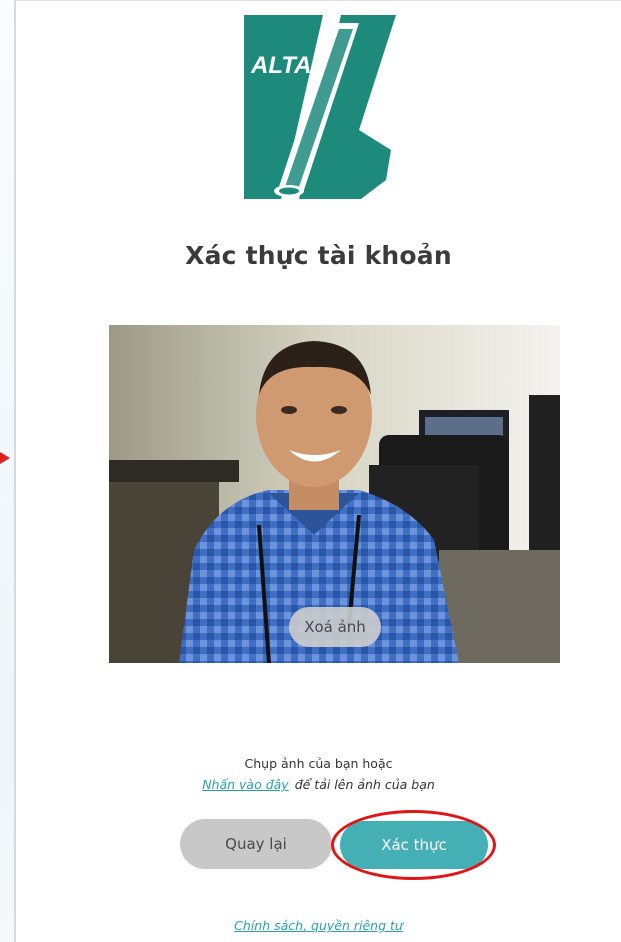  What do you see at coordinates (318, 107) in the screenshot?
I see `alta-logo: ALTA` at bounding box center [318, 107].